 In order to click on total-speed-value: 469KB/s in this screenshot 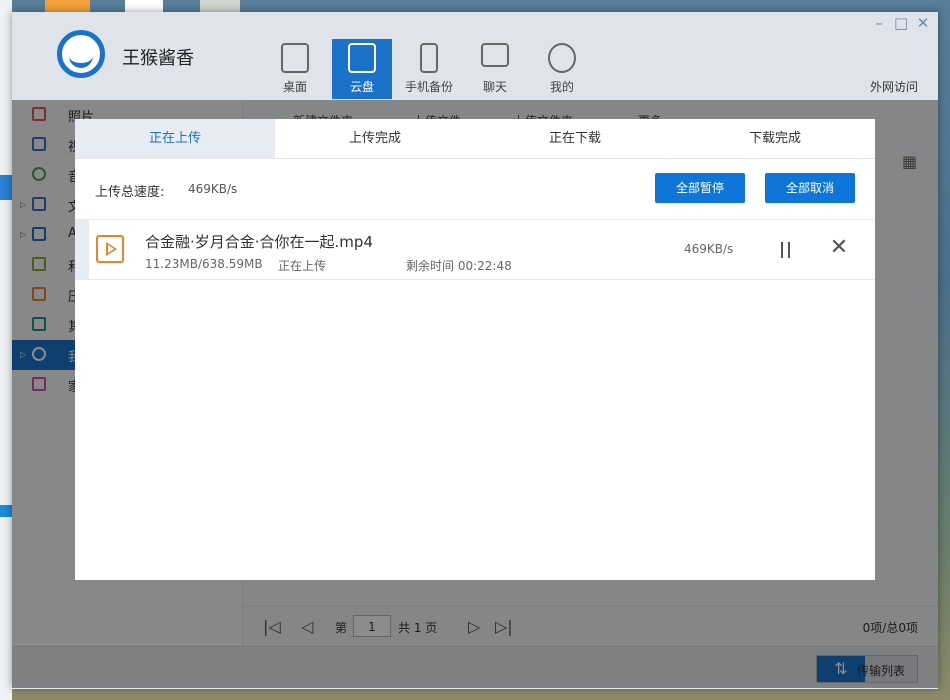, I will do `click(213, 189)`.